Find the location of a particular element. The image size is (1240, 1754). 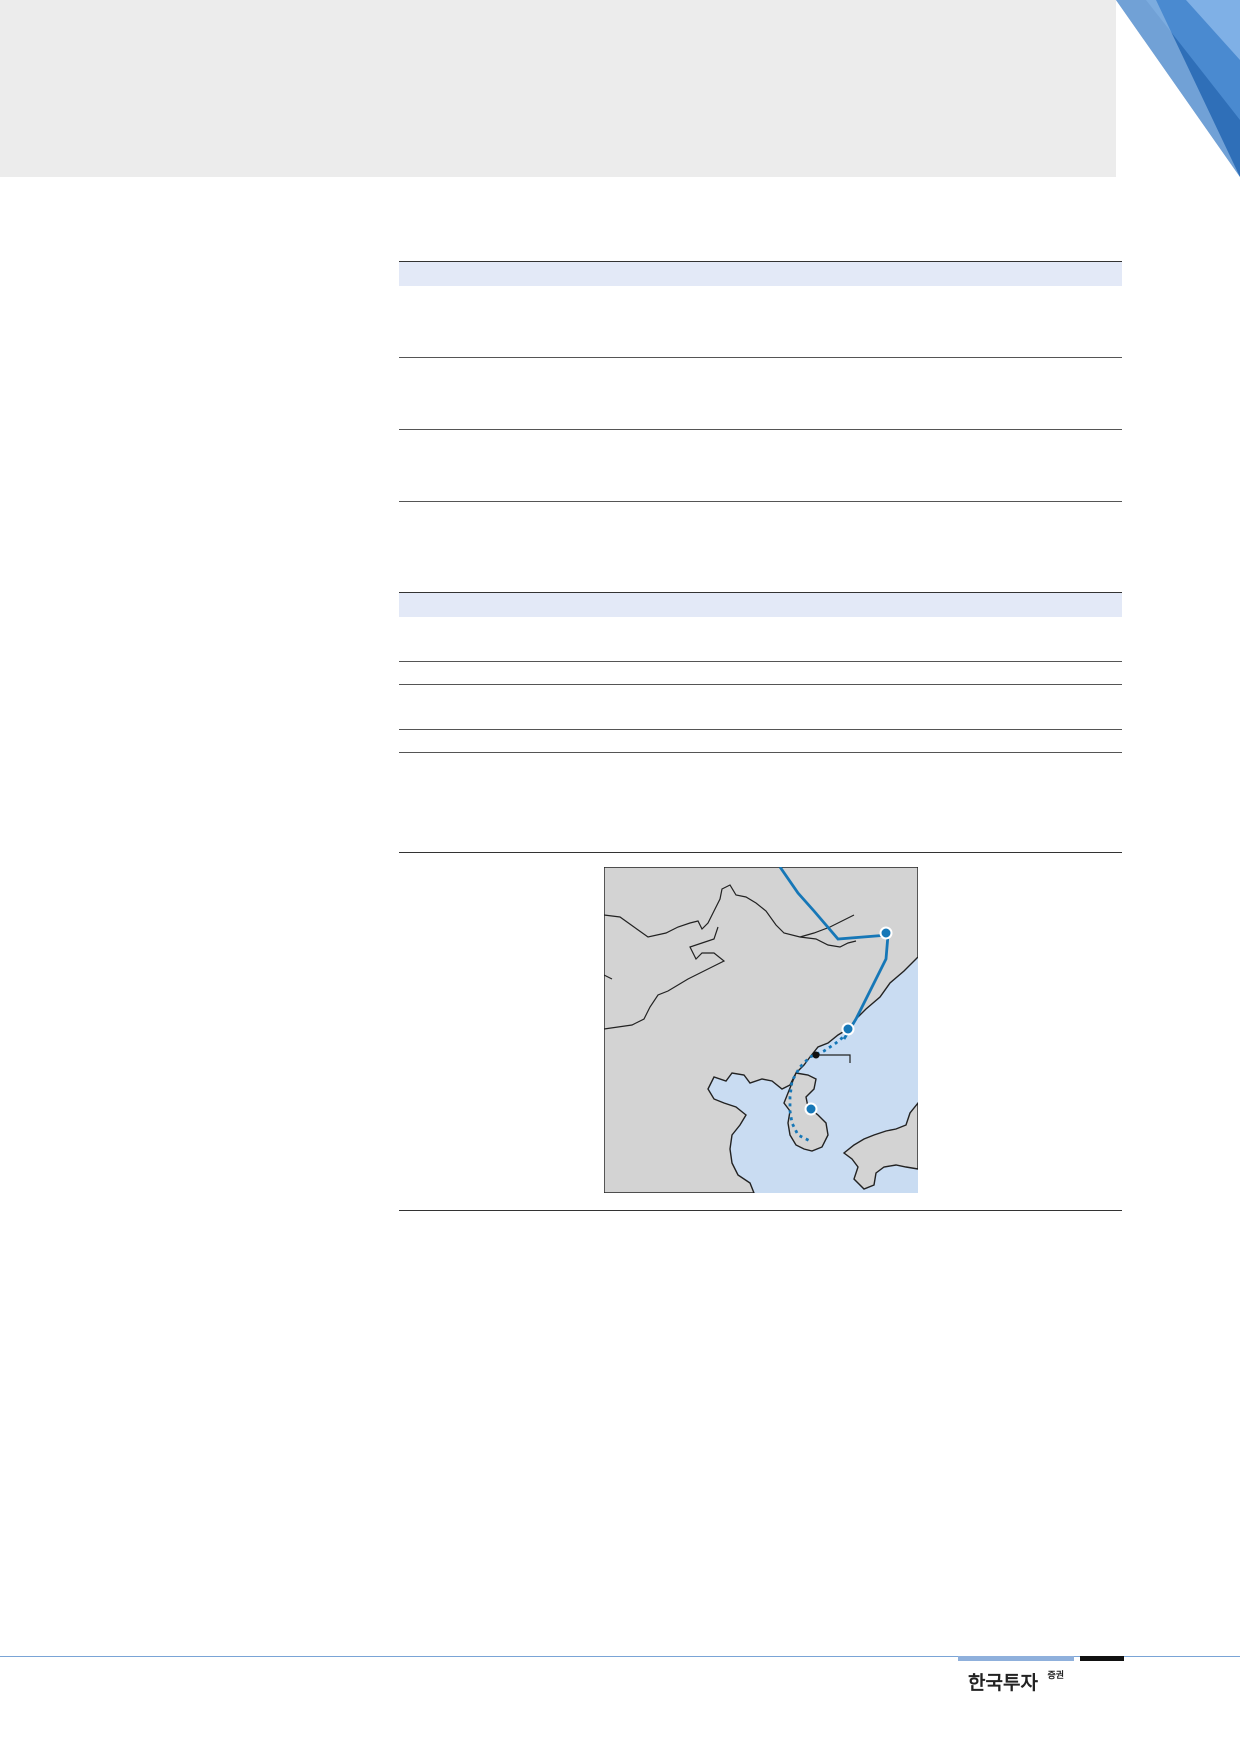

map-svg is located at coordinates (761, 1030).